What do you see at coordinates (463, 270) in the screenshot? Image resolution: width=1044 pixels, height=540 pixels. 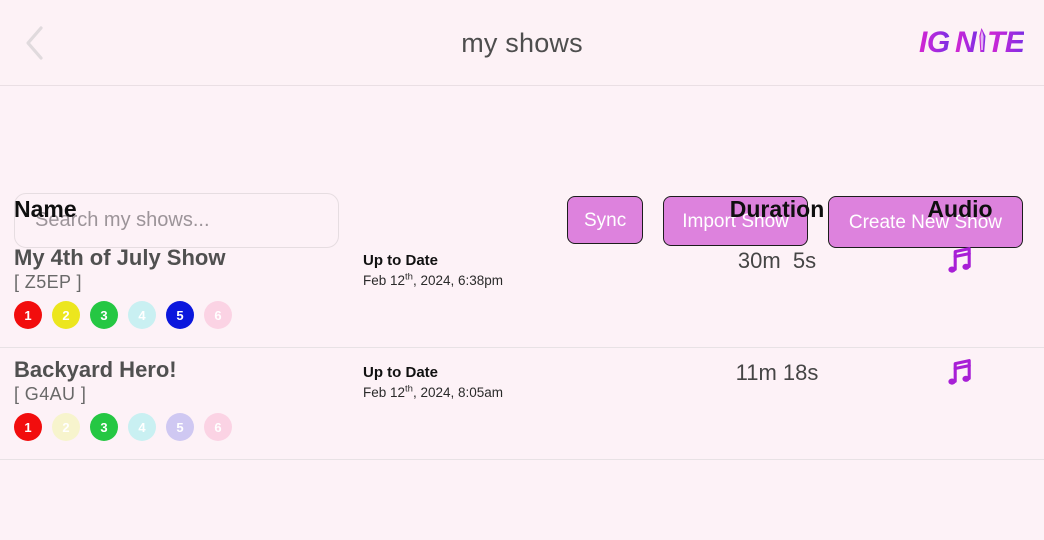 I see `show-status-cell: Up to Date Feb 12th, 2024, 6:38pm` at bounding box center [463, 270].